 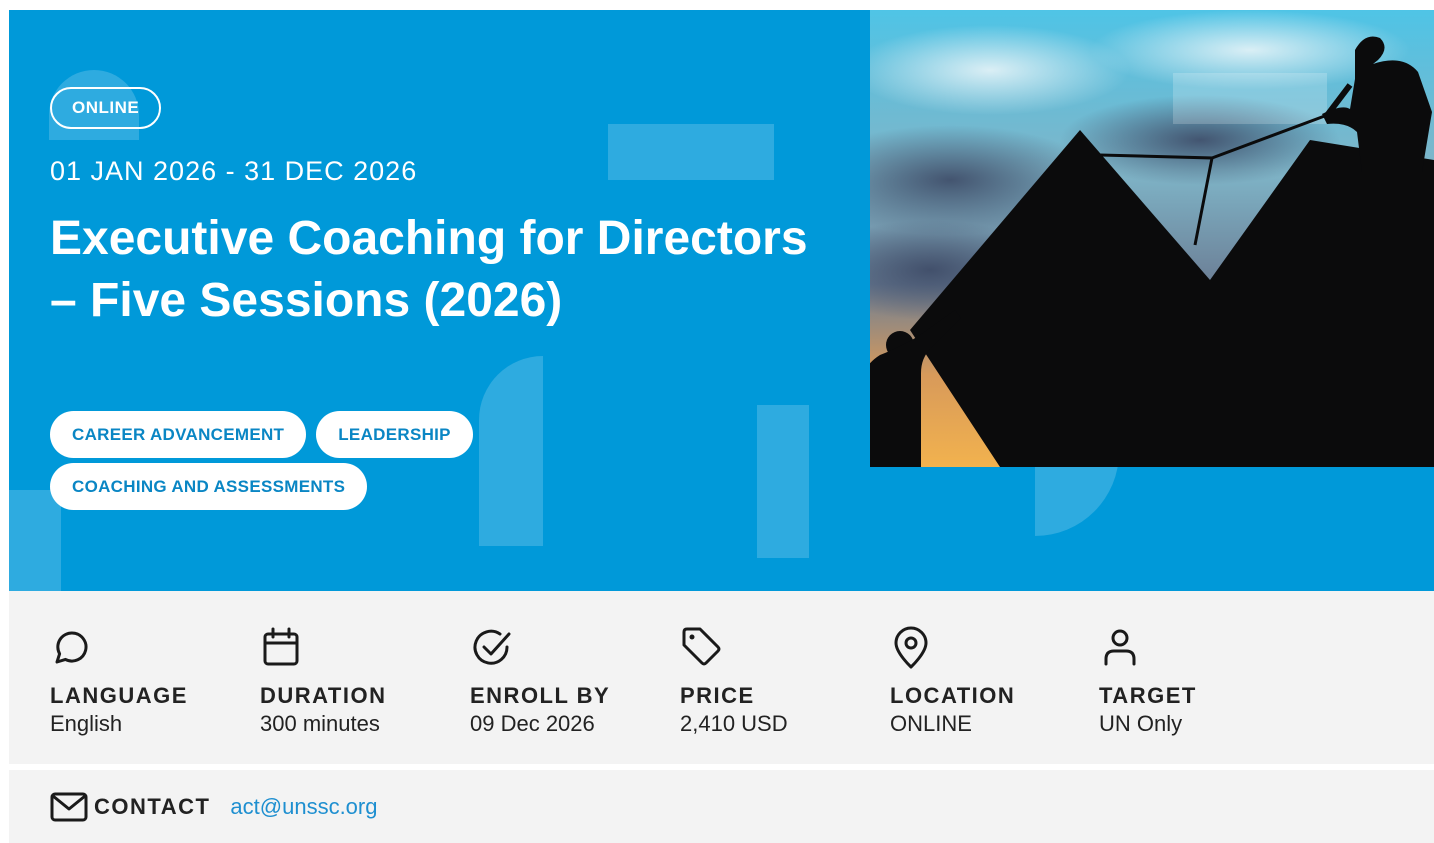 I want to click on contact-label: CONTACT, so click(x=152, y=806).